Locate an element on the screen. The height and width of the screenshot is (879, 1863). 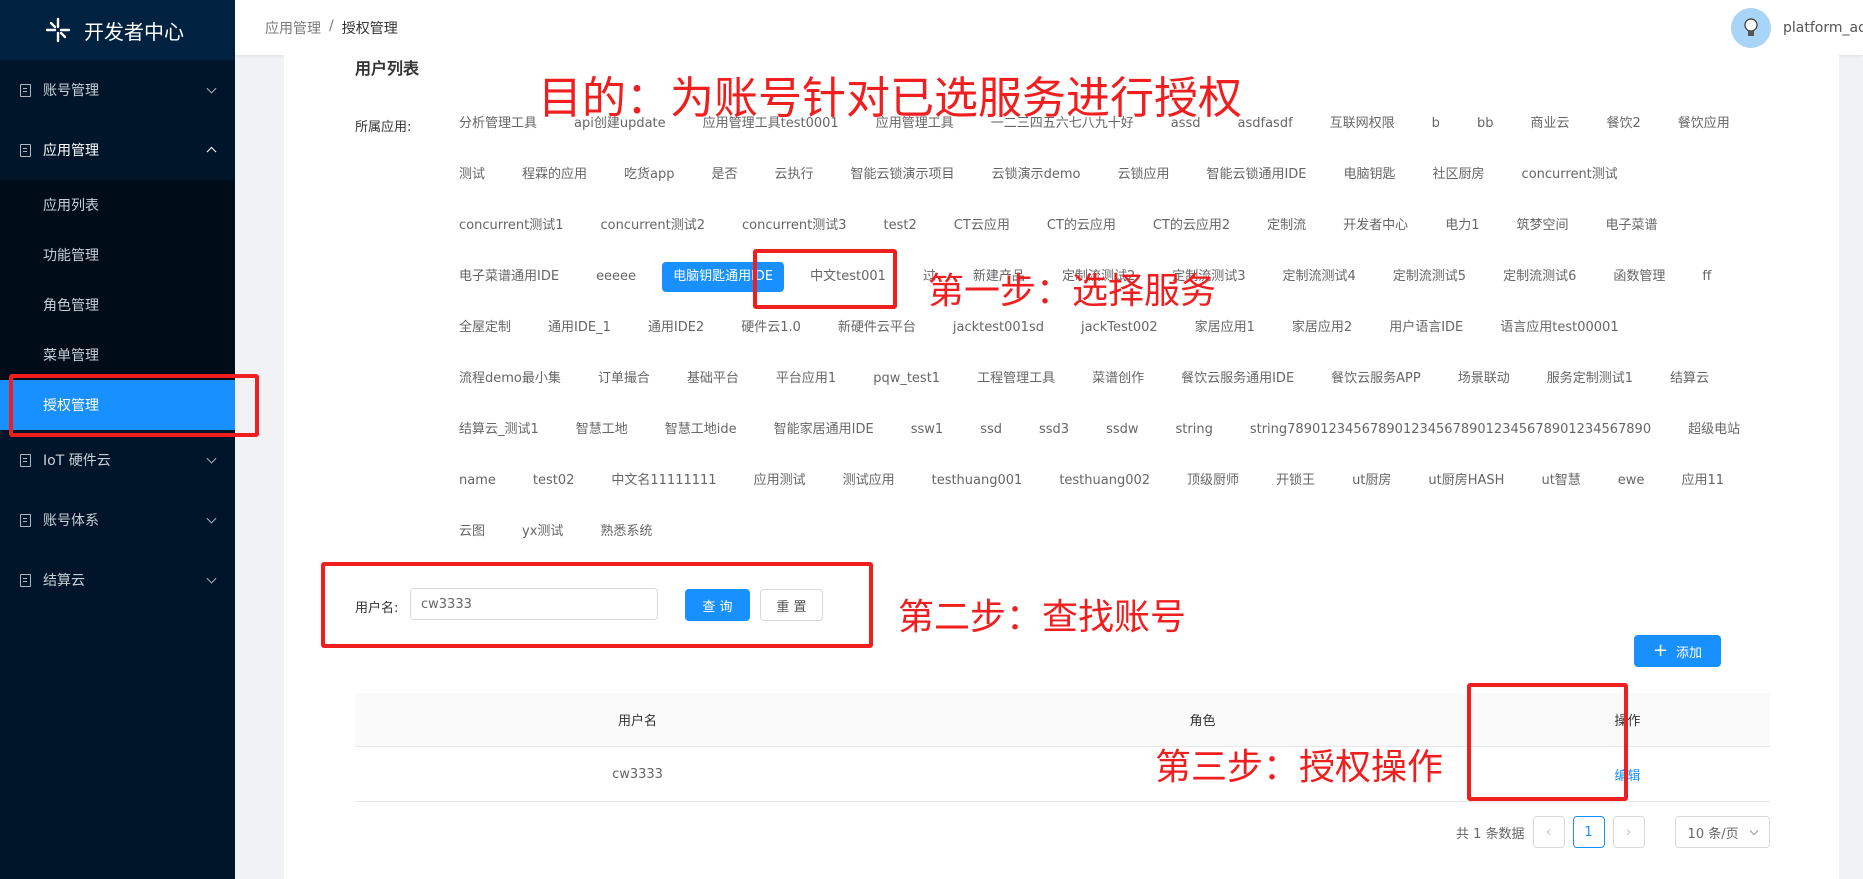
app-tag: ut厨房 is located at coordinates (1371, 481).